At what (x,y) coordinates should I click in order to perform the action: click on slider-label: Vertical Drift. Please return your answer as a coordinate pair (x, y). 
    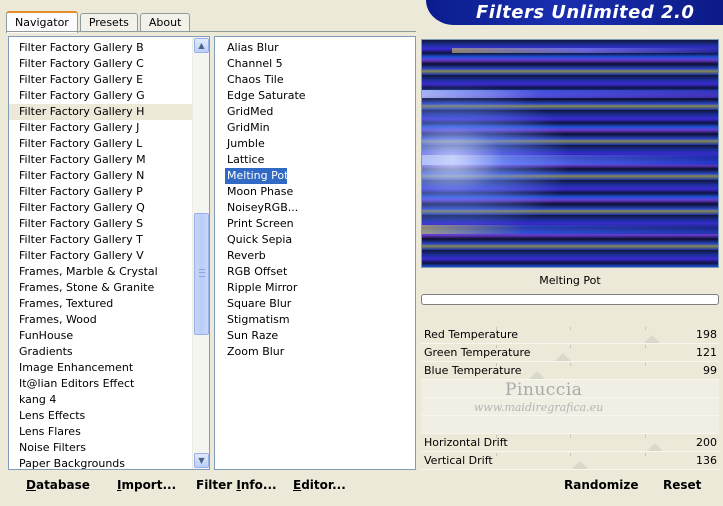
    Looking at the image, I should click on (458, 460).